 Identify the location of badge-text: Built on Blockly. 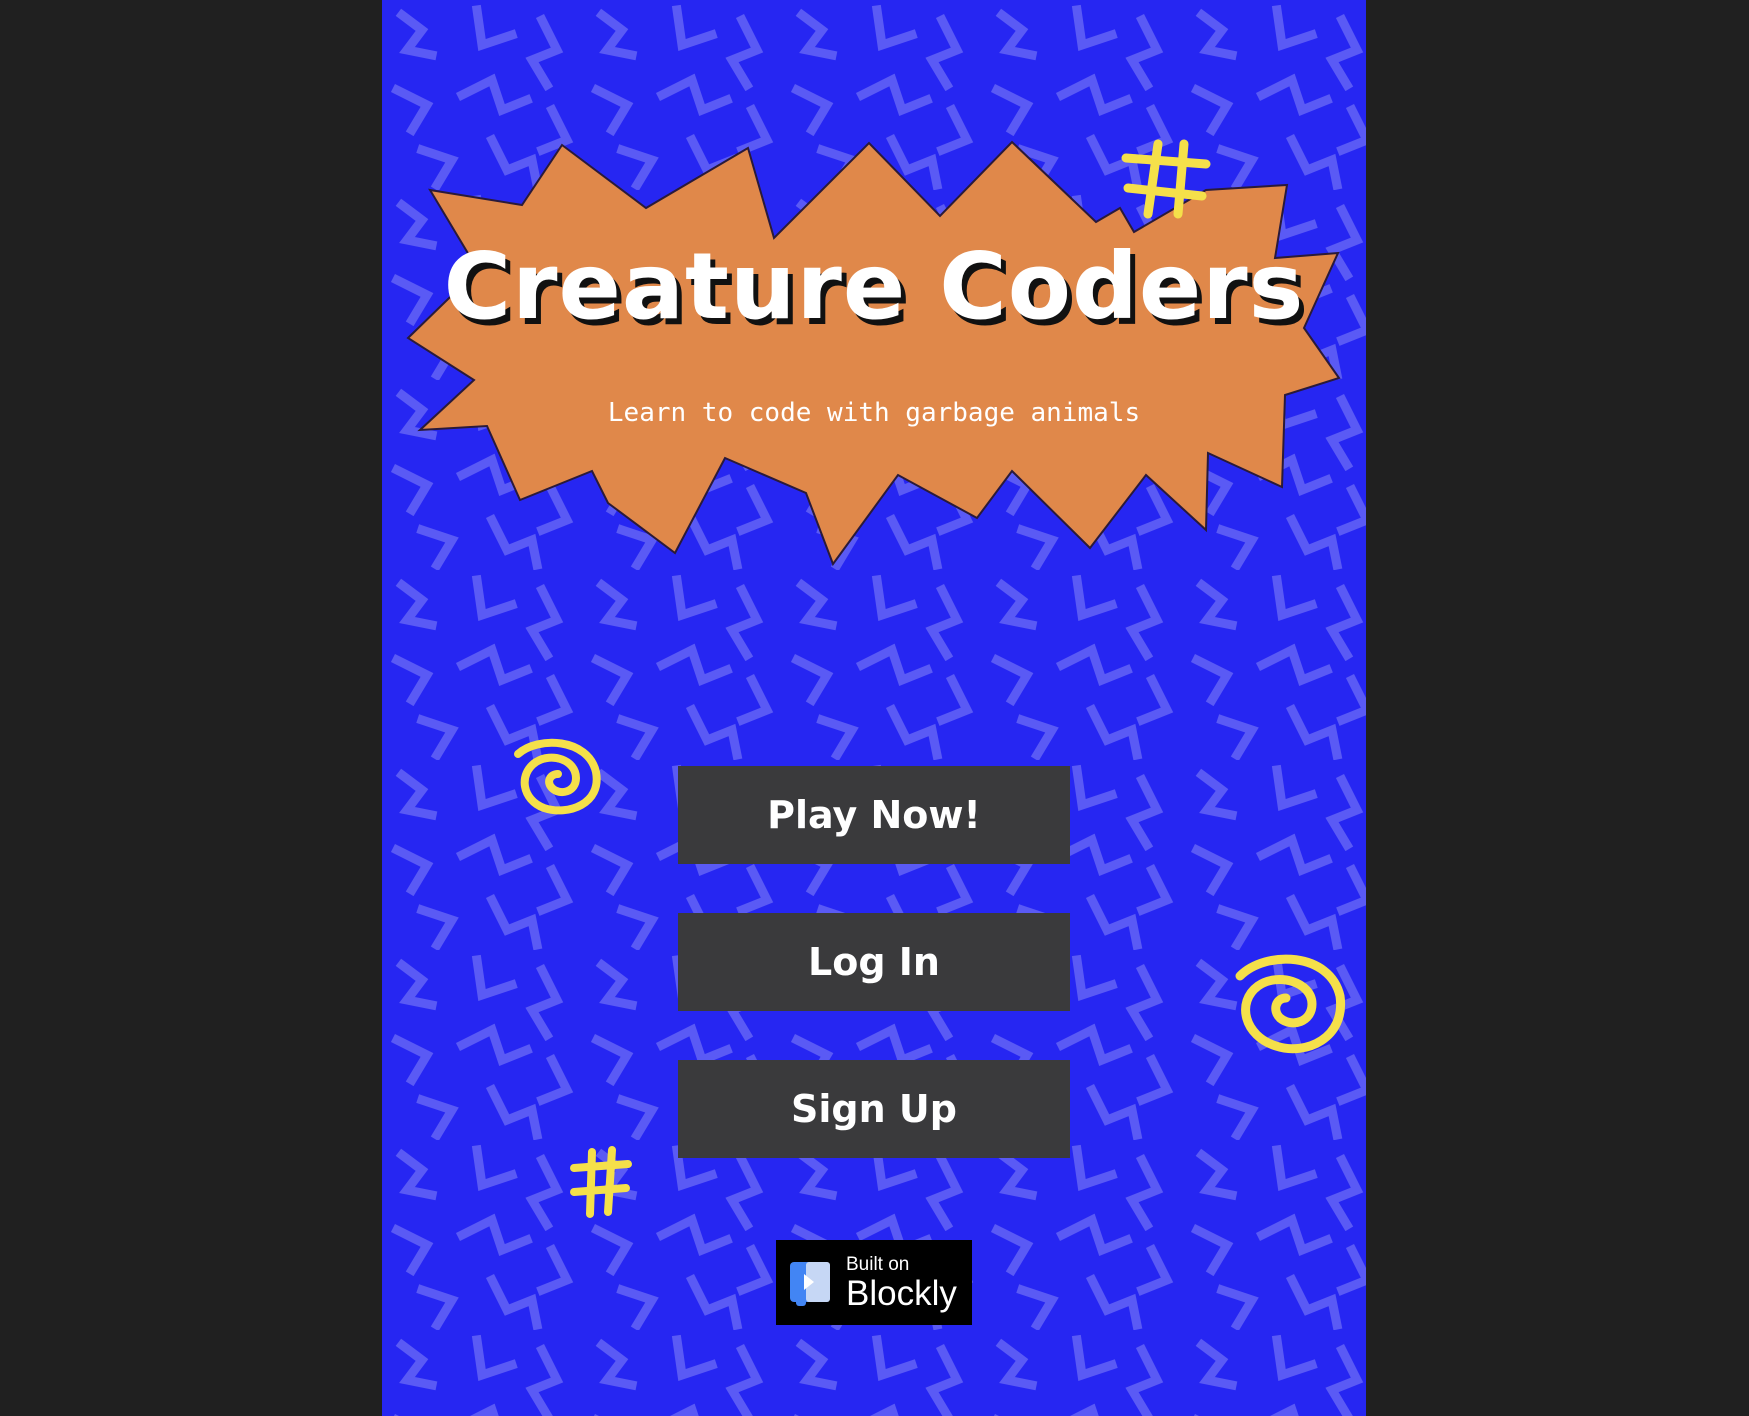
(901, 1283).